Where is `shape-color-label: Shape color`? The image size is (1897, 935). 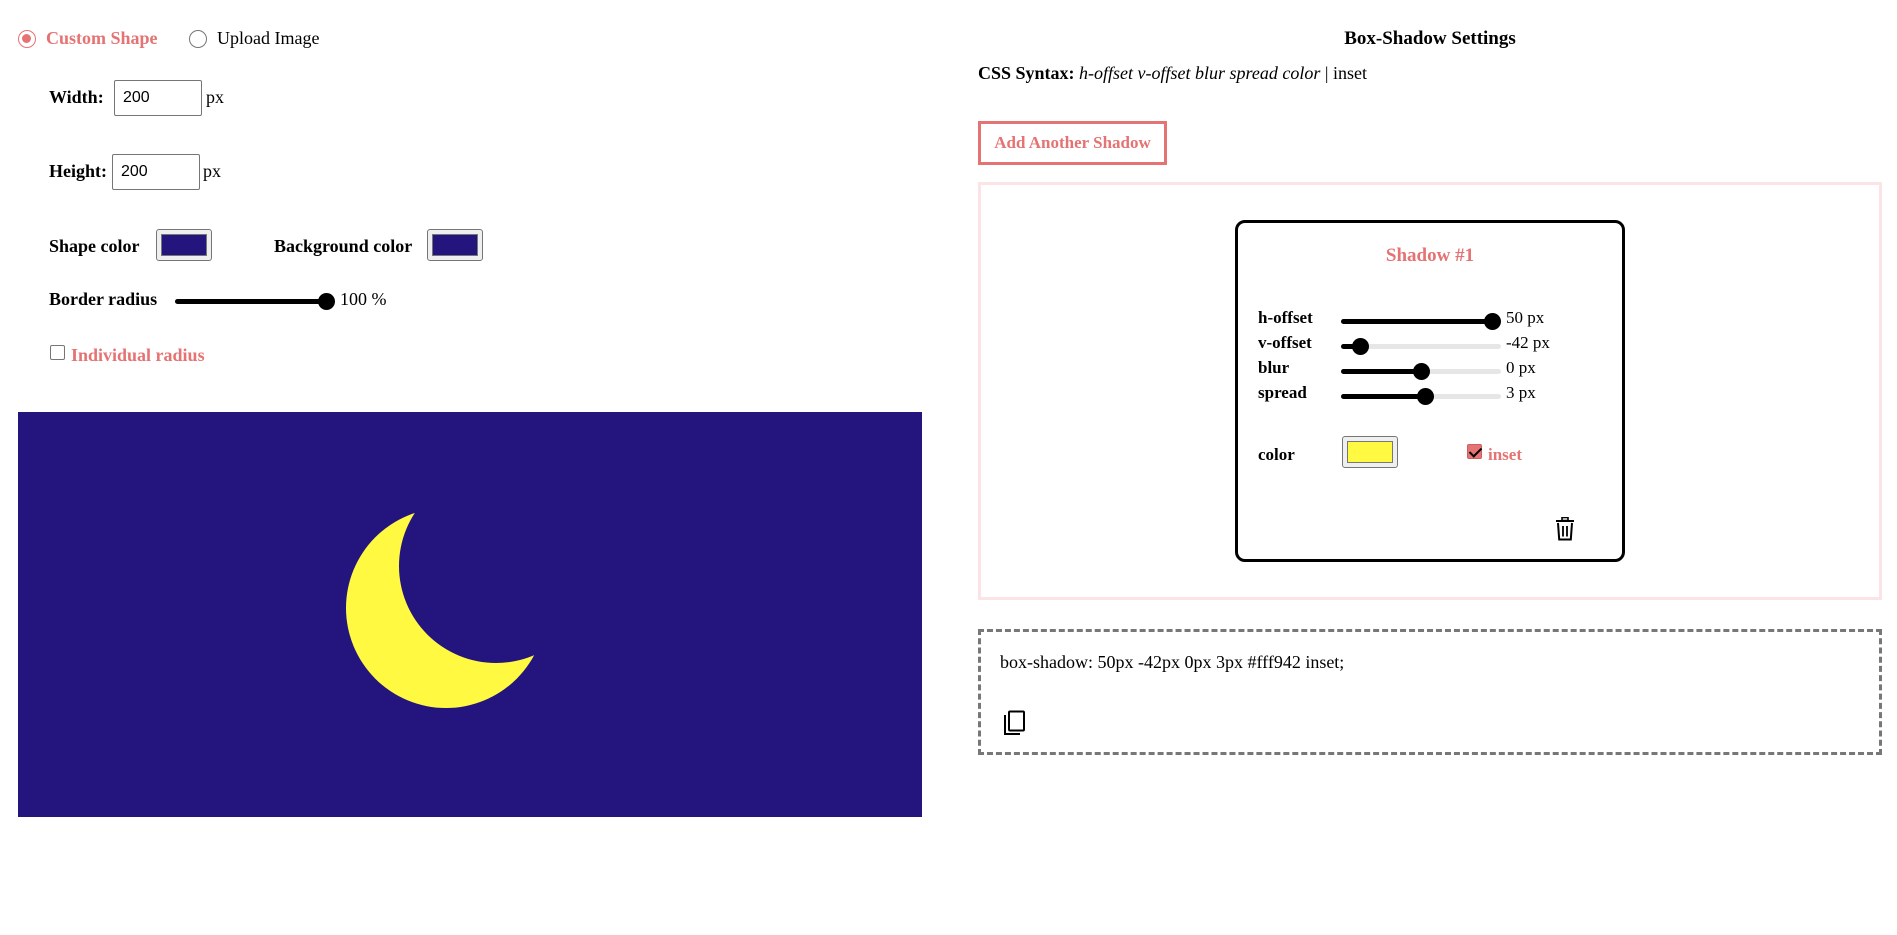
shape-color-label: Shape color is located at coordinates (94, 246).